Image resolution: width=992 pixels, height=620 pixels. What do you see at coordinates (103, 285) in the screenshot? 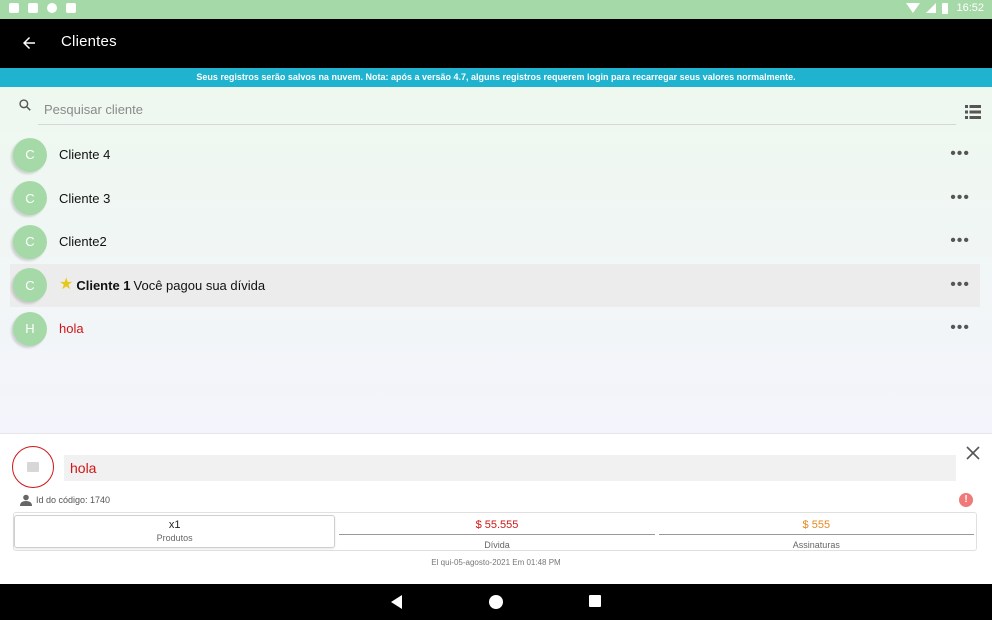
I see `client-name: Cliente 1` at bounding box center [103, 285].